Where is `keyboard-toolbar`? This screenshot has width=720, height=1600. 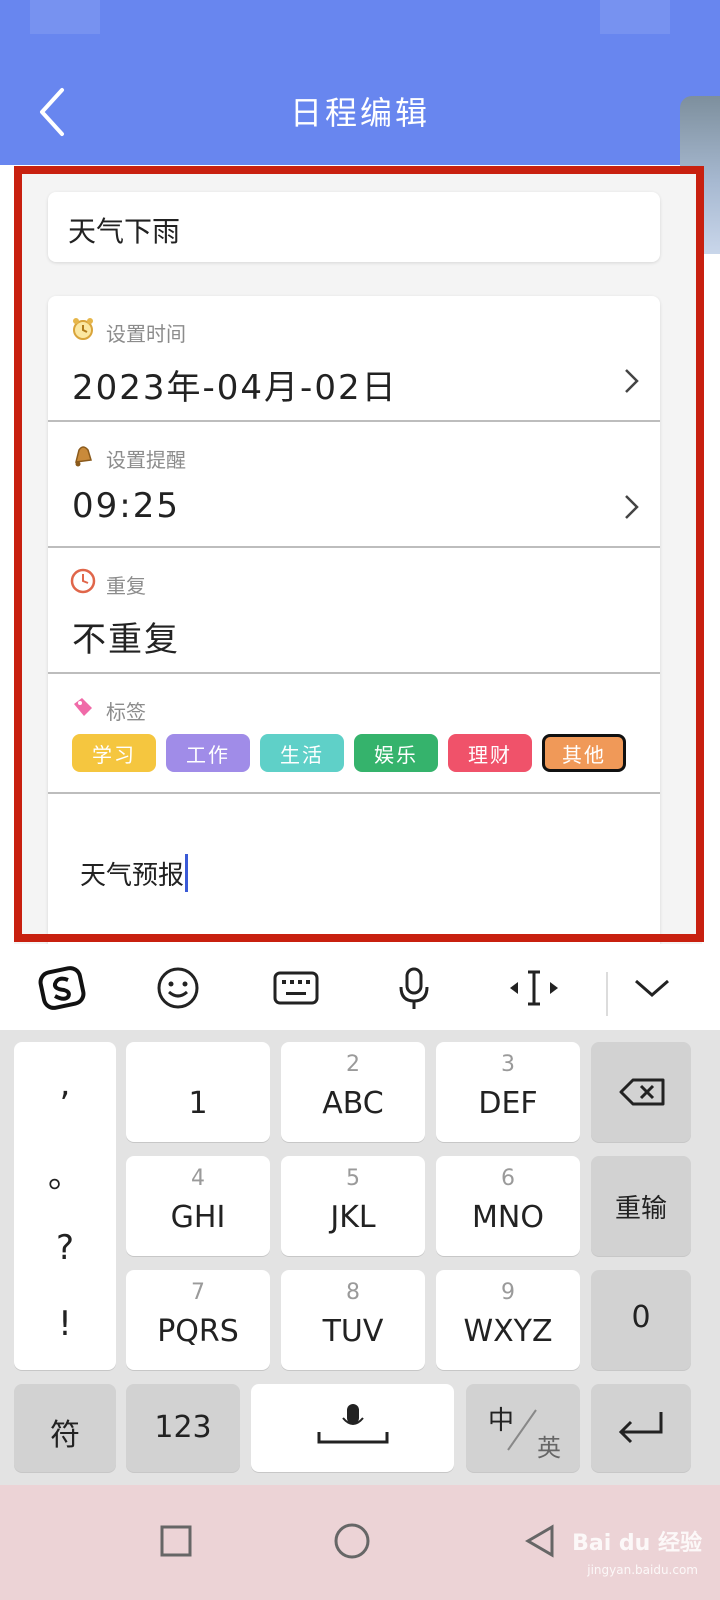
keyboard-toolbar is located at coordinates (360, 987).